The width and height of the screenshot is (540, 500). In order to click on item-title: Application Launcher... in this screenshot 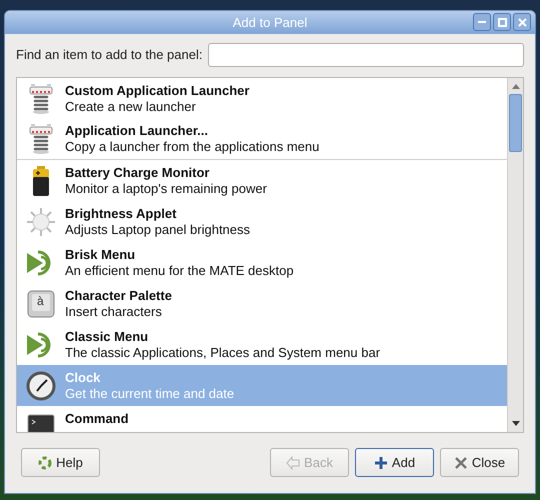, I will do `click(137, 131)`.